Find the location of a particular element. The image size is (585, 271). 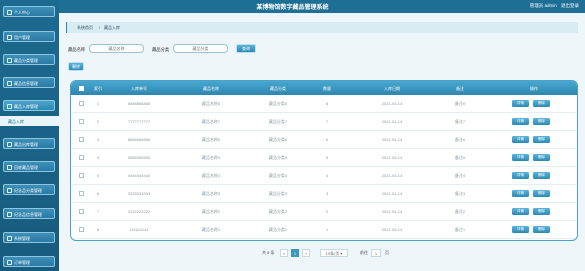

order-icon is located at coordinates (9, 262).